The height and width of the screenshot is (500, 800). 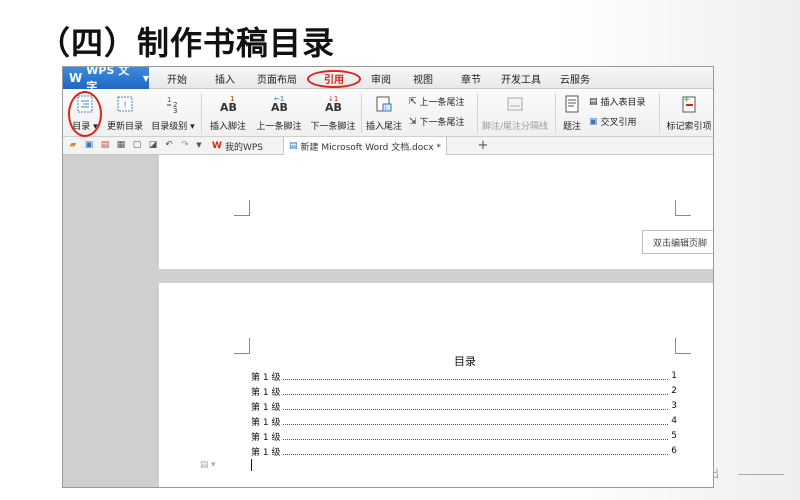 I want to click on print-icon: ▦, so click(x=121, y=145).